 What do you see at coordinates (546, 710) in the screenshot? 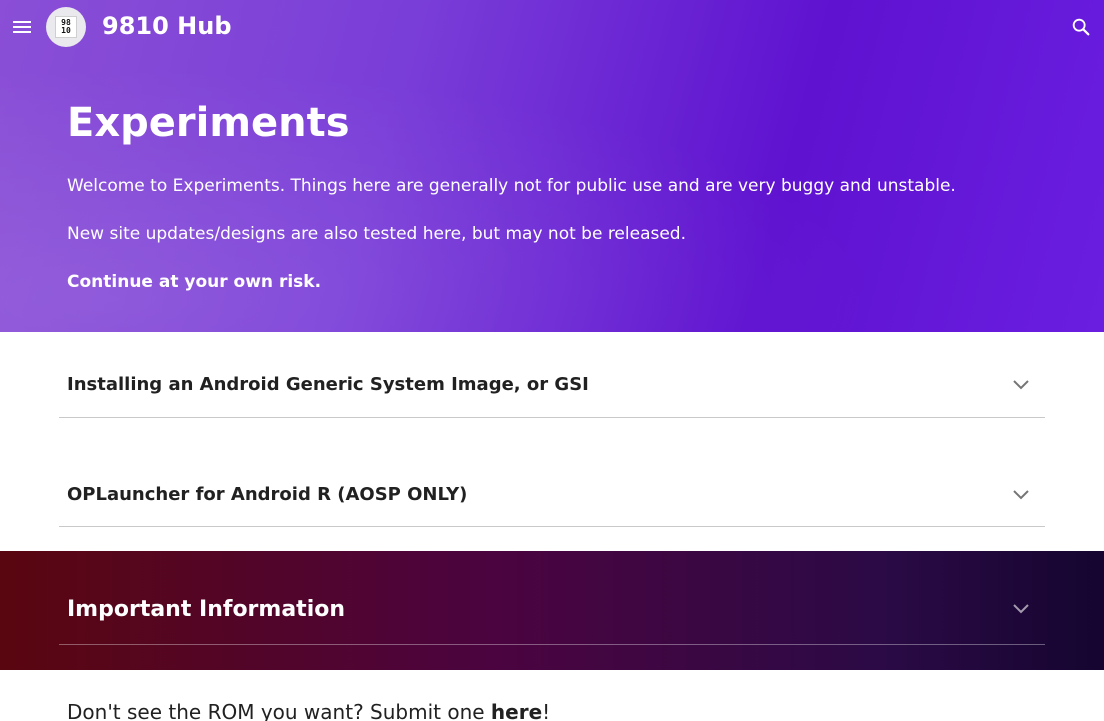
I see `submit-rom-text-end: !` at bounding box center [546, 710].